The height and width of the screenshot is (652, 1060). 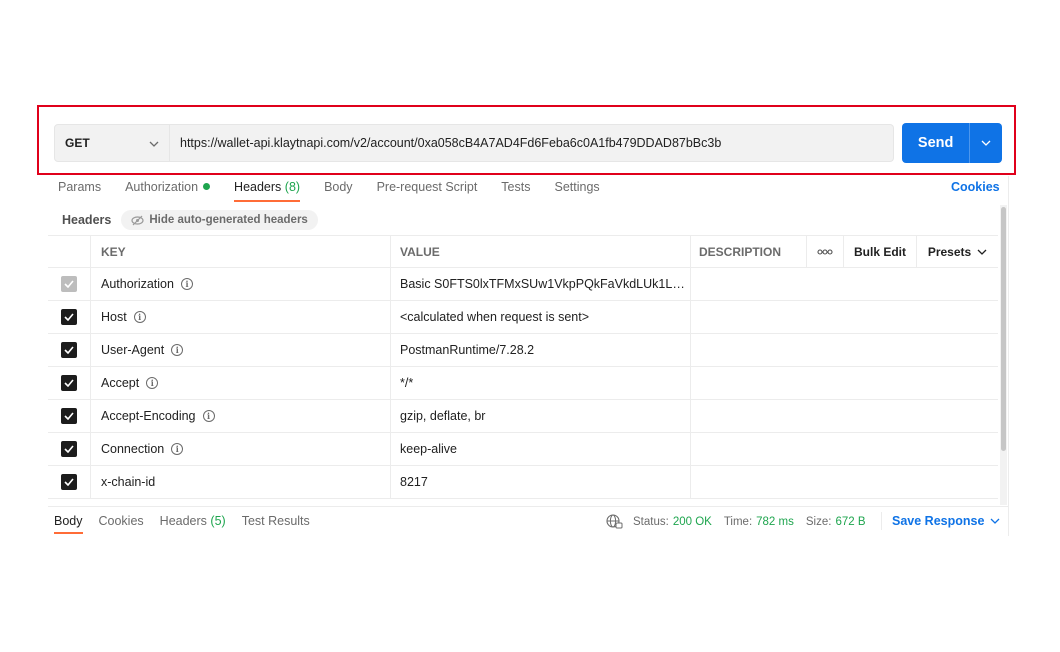 What do you see at coordinates (87, 220) in the screenshot?
I see `headers-section-title: Headers` at bounding box center [87, 220].